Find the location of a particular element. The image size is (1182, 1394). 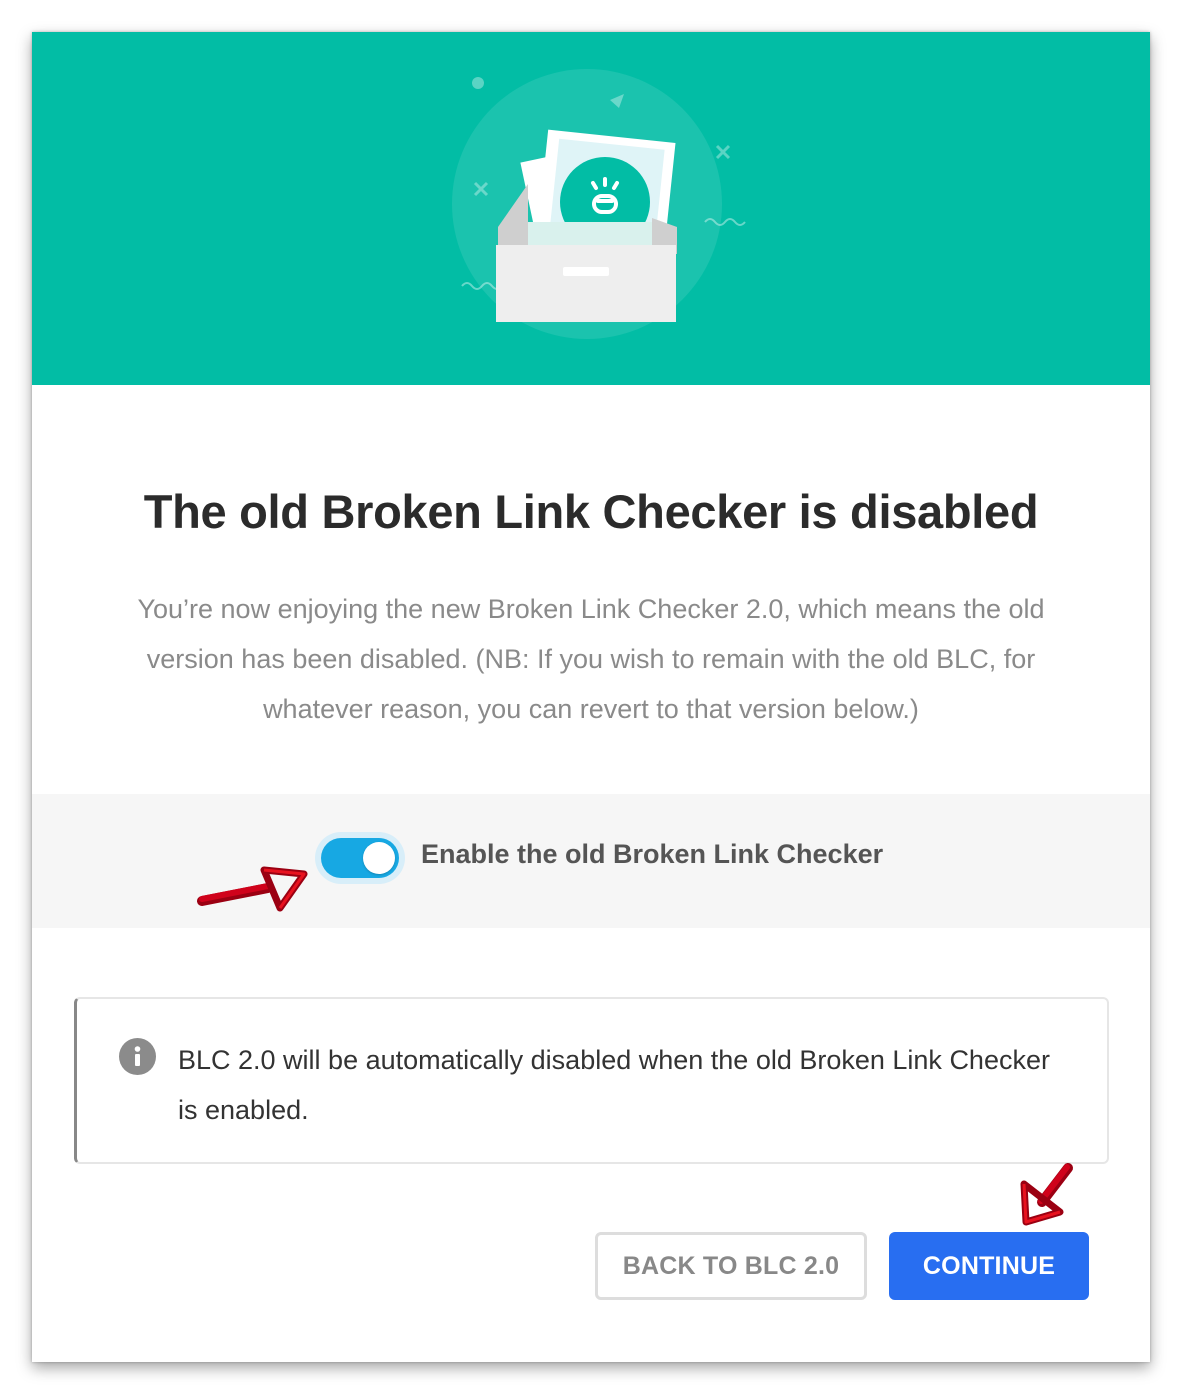

page-title: The old Broken Link Checker is disabled is located at coordinates (591, 511).